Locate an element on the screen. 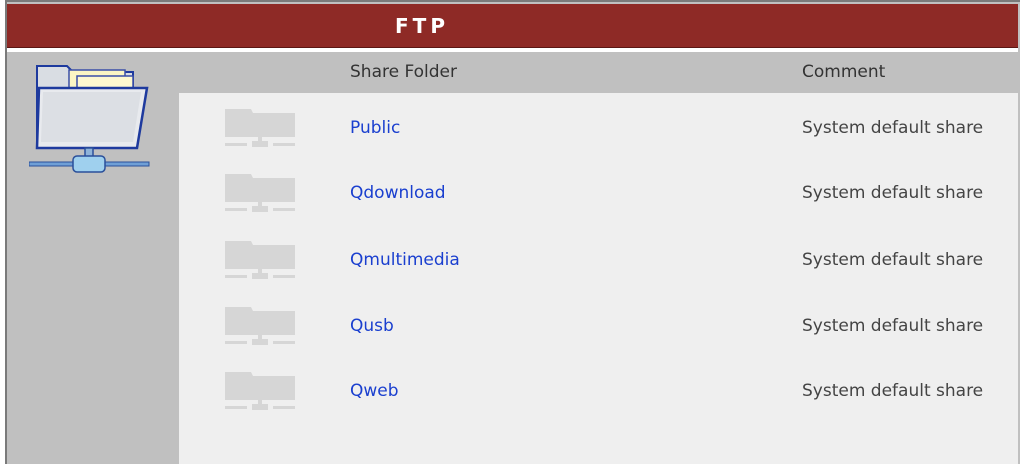 This screenshot has height=464, width=1020. left-panel is located at coordinates (93, 258).